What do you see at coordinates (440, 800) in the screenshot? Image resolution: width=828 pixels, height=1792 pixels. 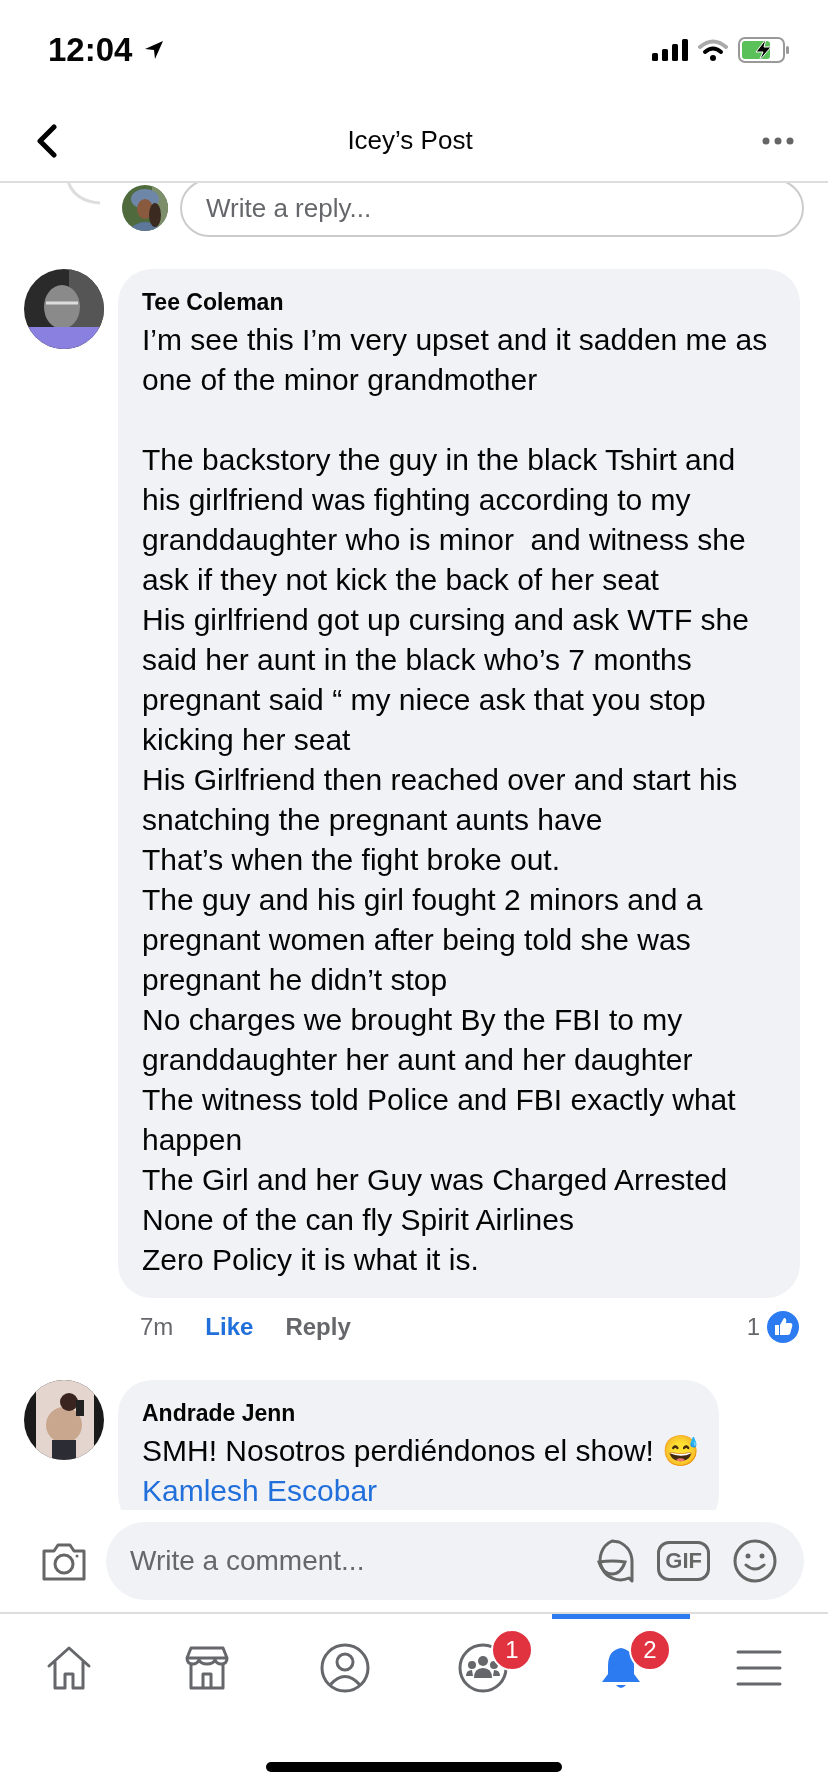 I see `comment-text: His Girlfriend then reached over and start his snatching the pregnant aunts have` at bounding box center [440, 800].